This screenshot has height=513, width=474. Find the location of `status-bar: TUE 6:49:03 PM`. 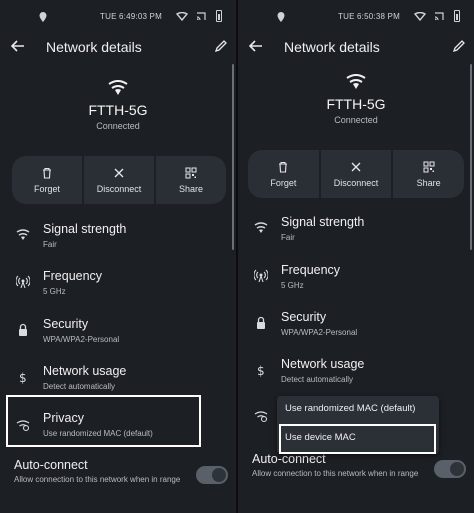

status-bar: TUE 6:49:03 PM is located at coordinates (118, 16).